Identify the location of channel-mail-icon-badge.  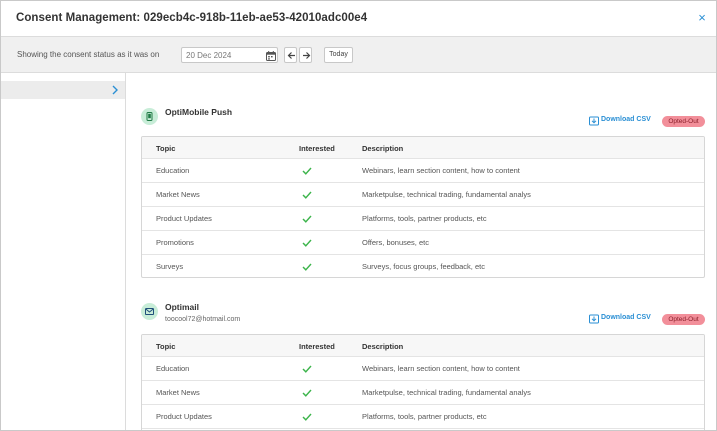
(149, 311).